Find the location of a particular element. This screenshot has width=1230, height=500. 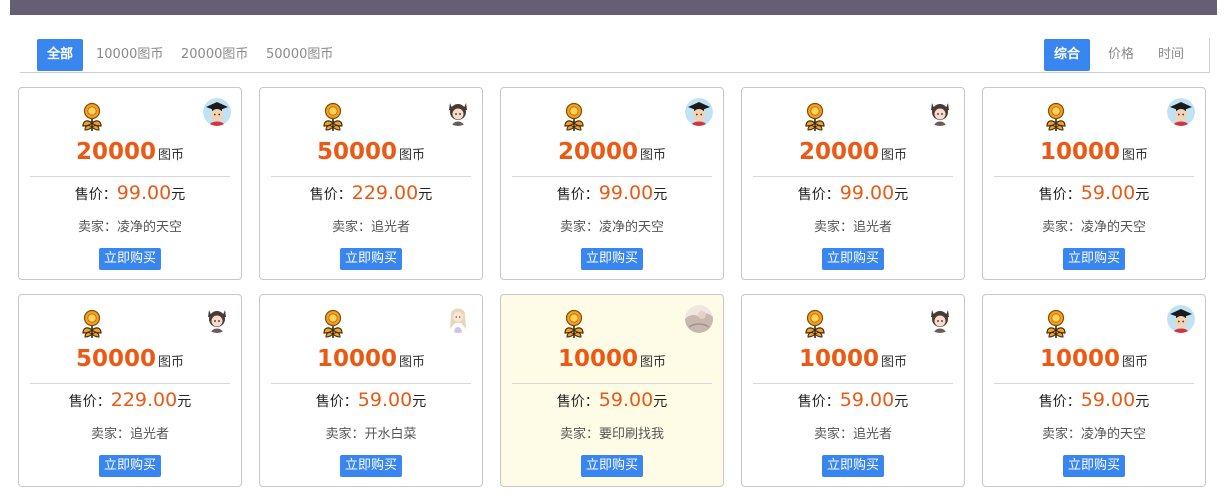

amount-value: 50000 is located at coordinates (356, 152).